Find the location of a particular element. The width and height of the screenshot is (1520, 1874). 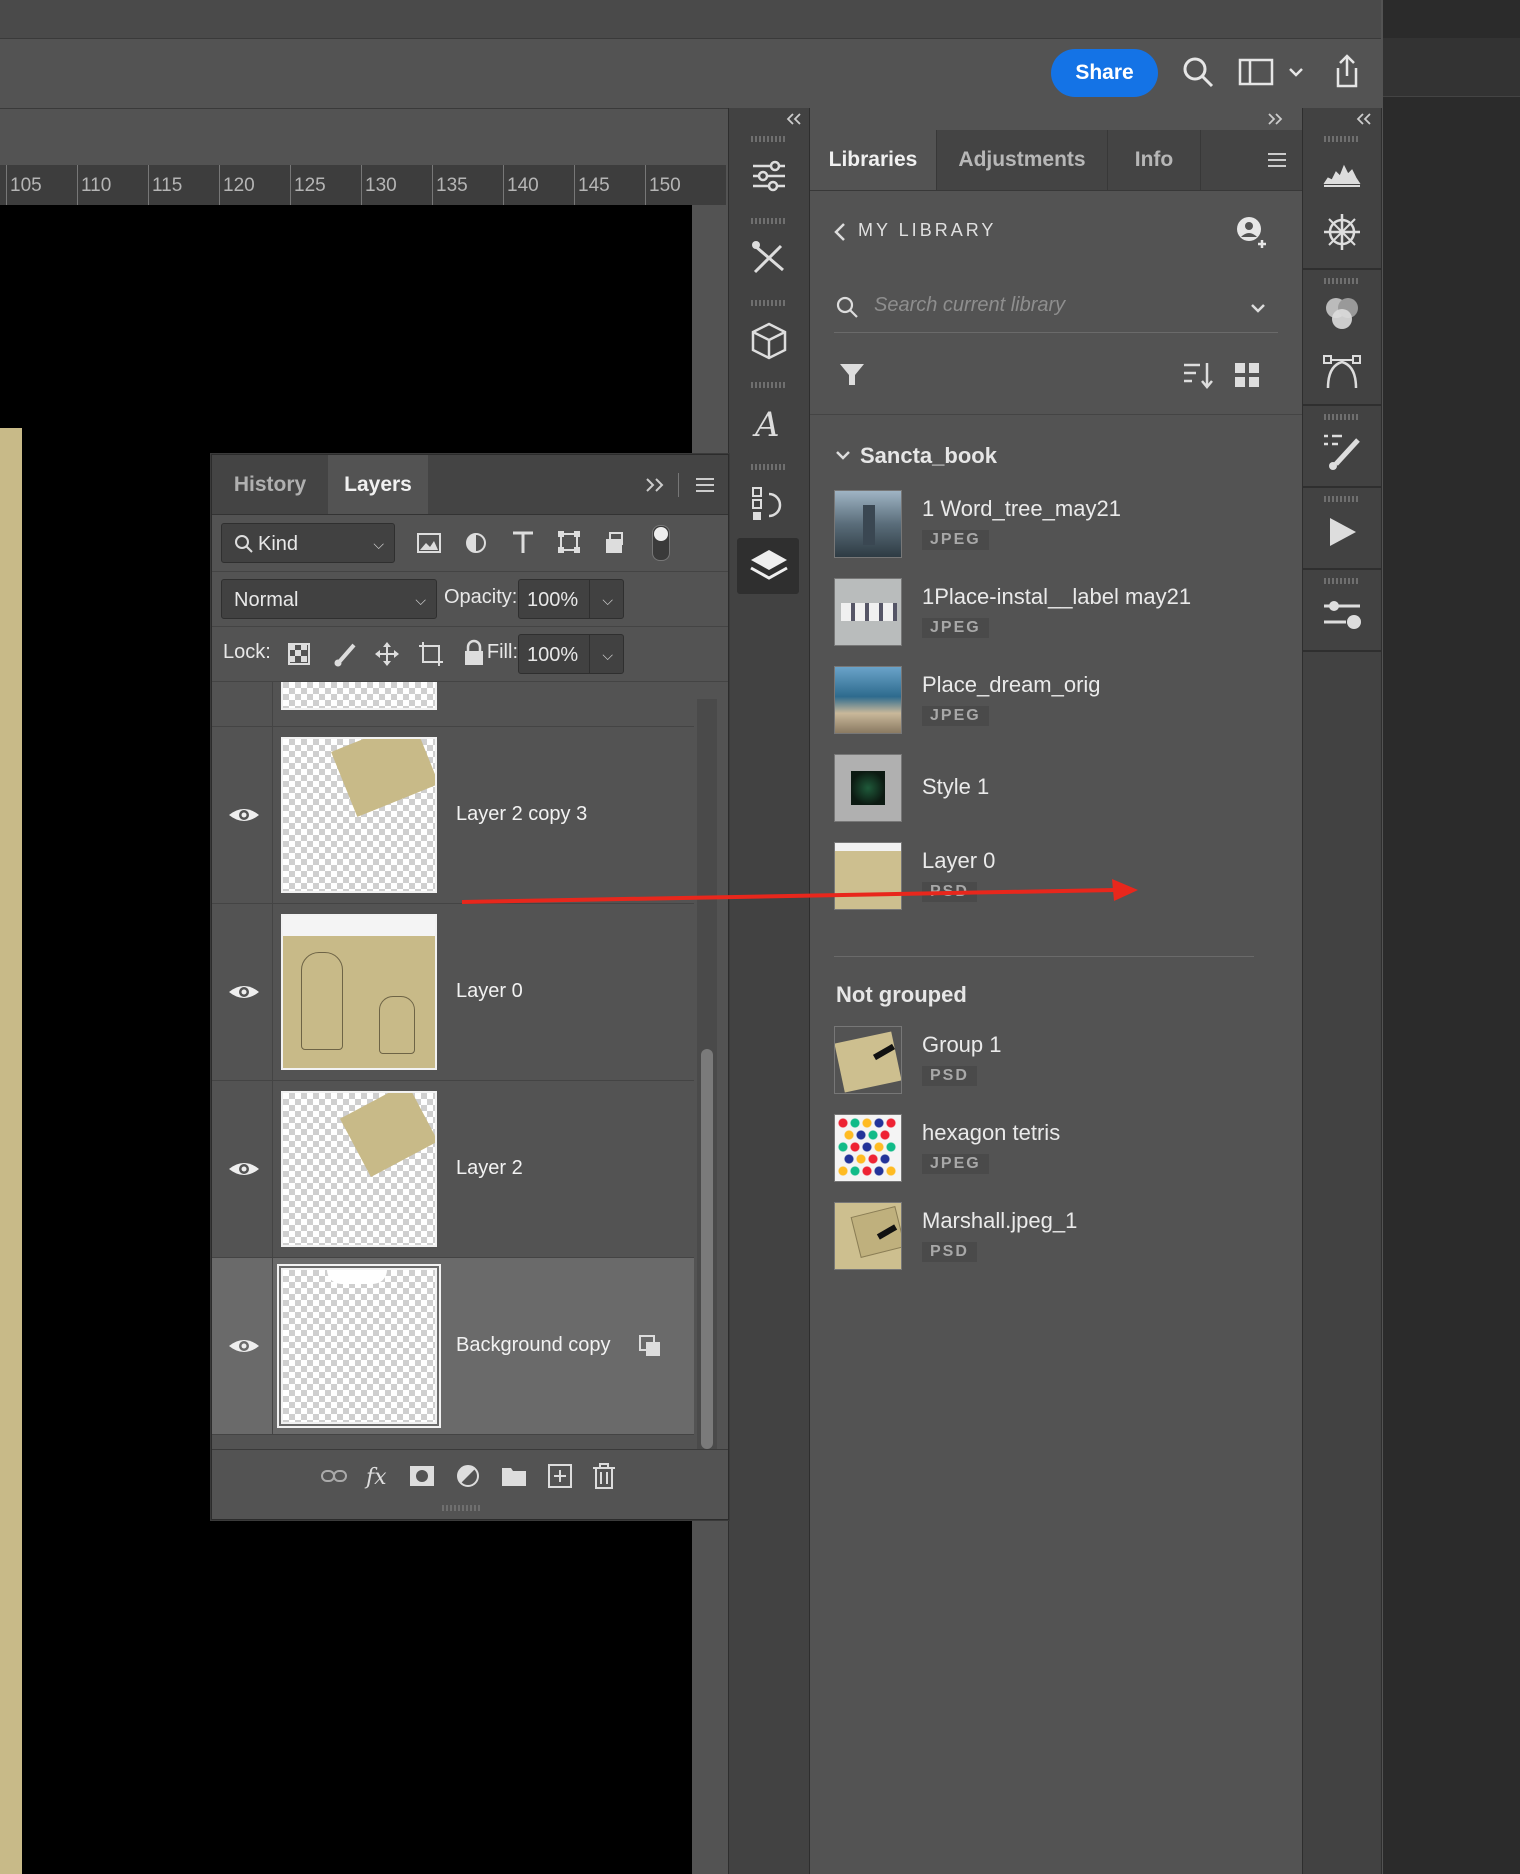

tab-history: History is located at coordinates (270, 484).